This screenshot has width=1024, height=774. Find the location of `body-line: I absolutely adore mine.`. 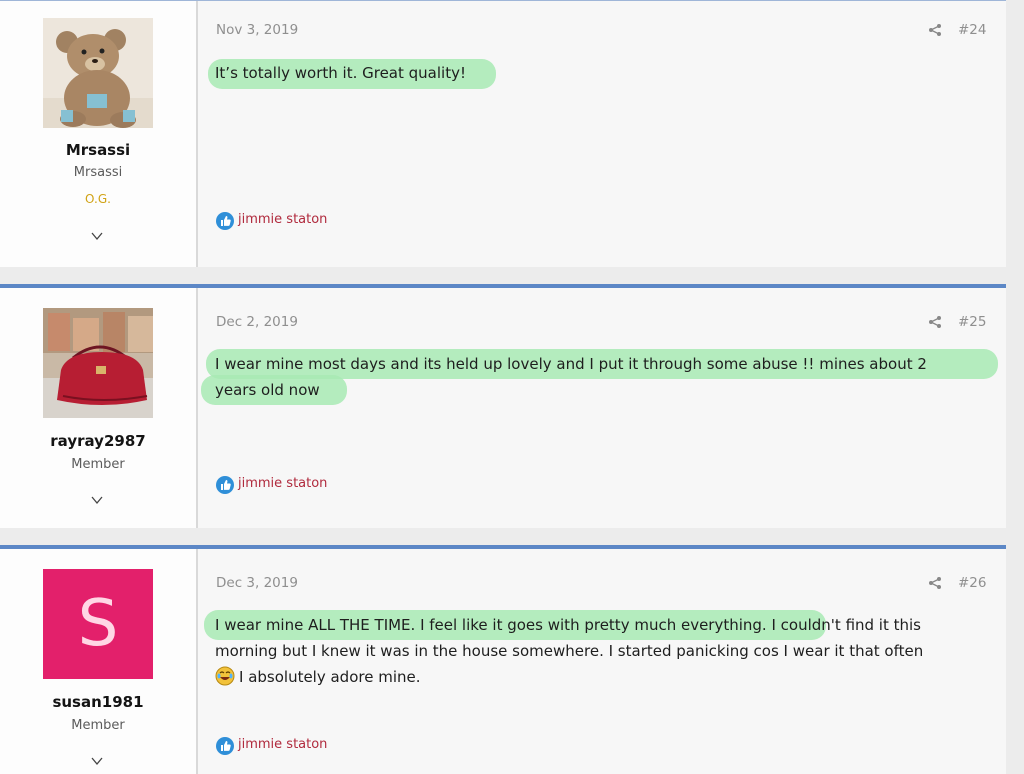

body-line: I absolutely adore mine. is located at coordinates (330, 677).